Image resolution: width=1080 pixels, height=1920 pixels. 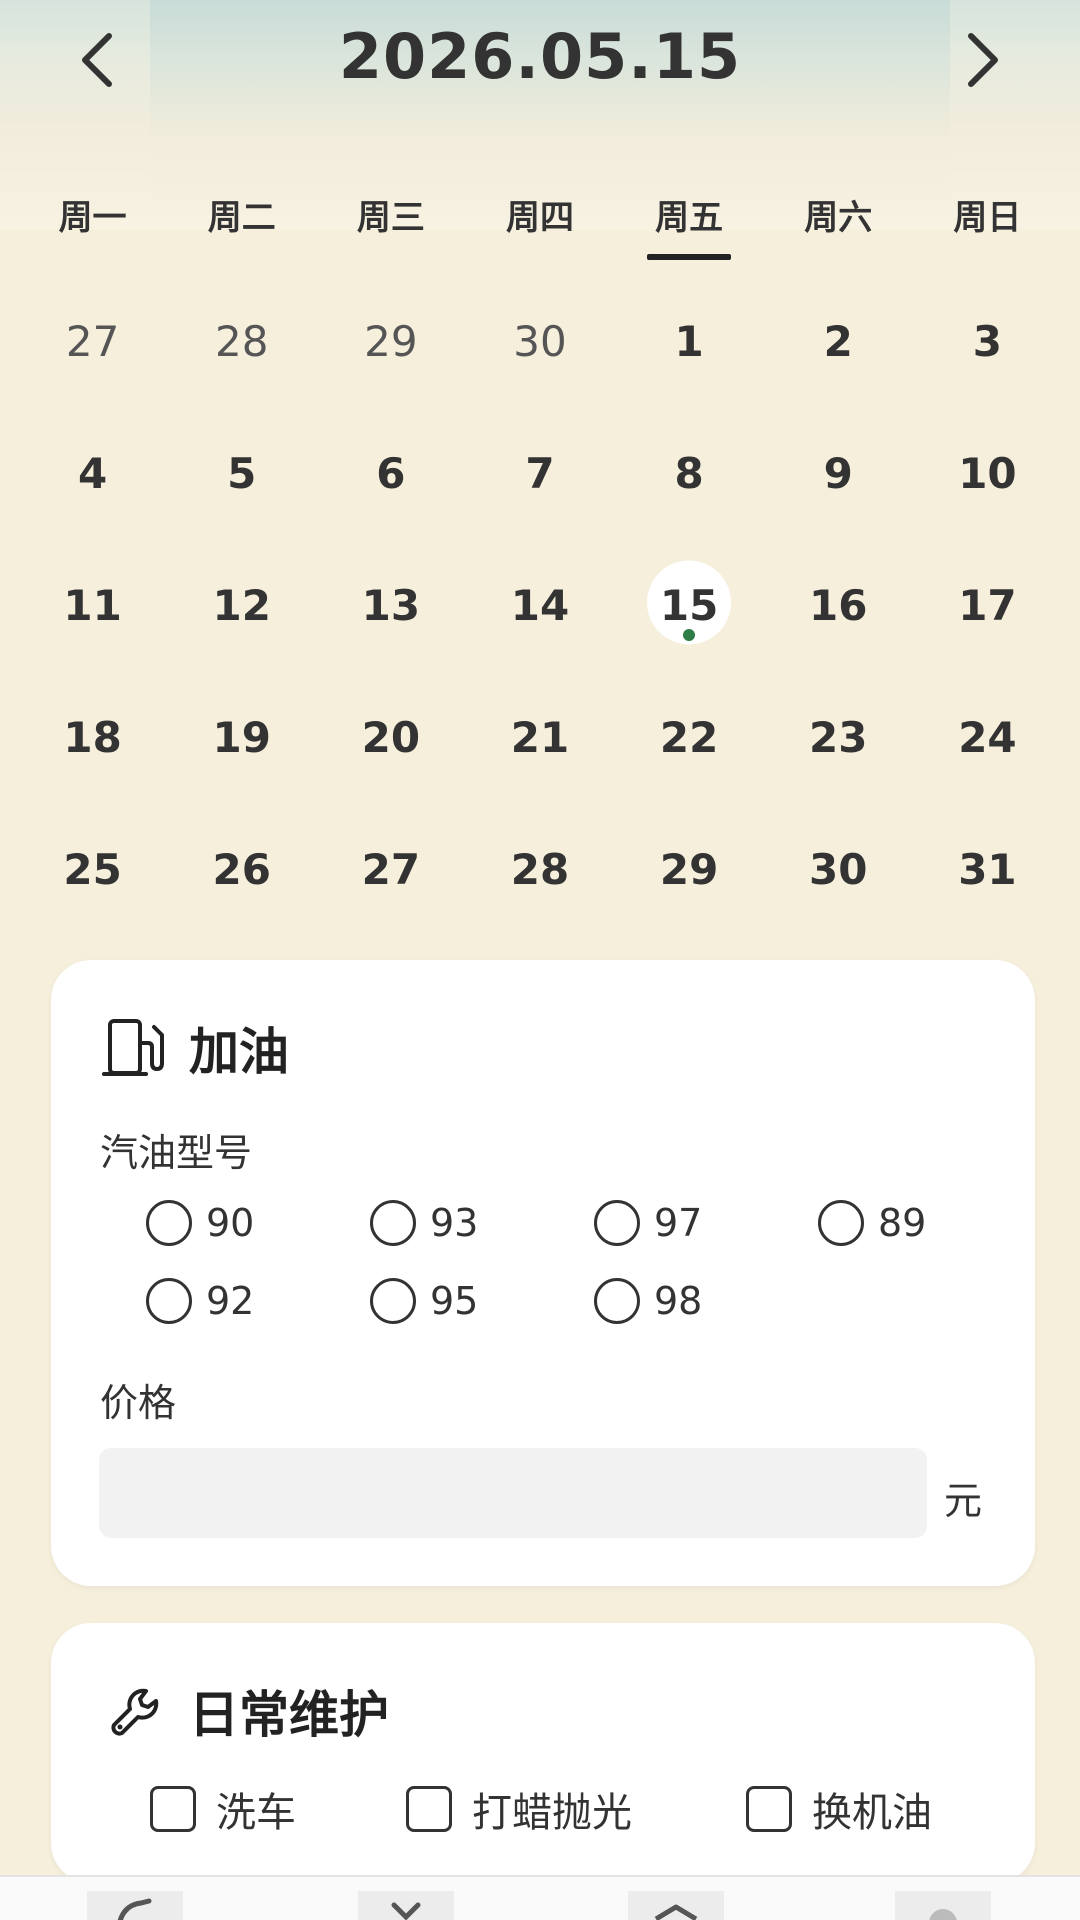 I want to click on calendar-day: 2, so click(x=838, y=341).